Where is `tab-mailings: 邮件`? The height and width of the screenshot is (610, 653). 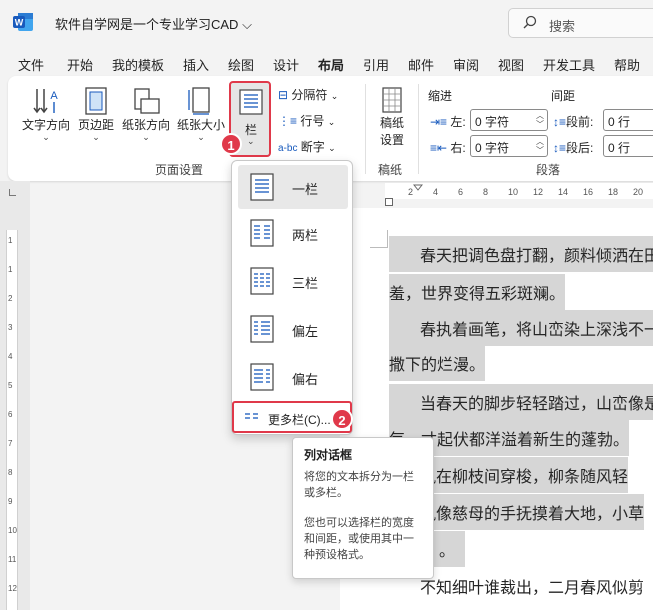 tab-mailings: 邮件 is located at coordinates (421, 64).